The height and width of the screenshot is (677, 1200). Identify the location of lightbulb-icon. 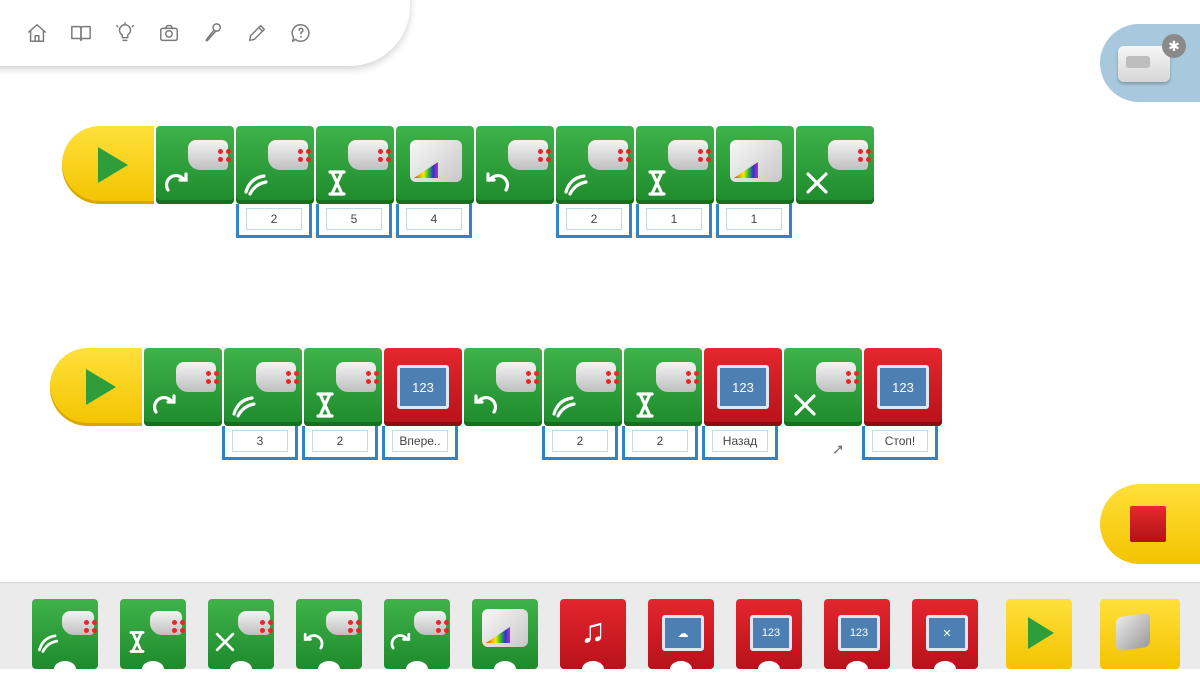
(125, 33).